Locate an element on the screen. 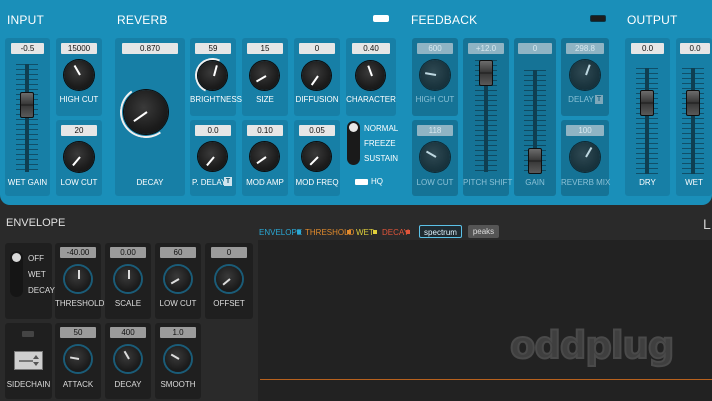 The image size is (712, 401). character-knob is located at coordinates (370, 75).